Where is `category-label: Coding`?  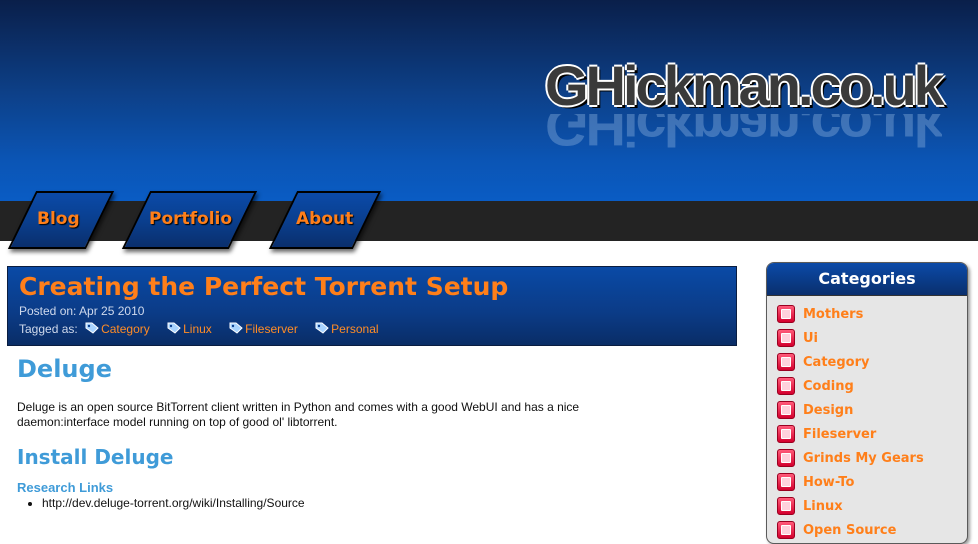
category-label: Coding is located at coordinates (828, 386).